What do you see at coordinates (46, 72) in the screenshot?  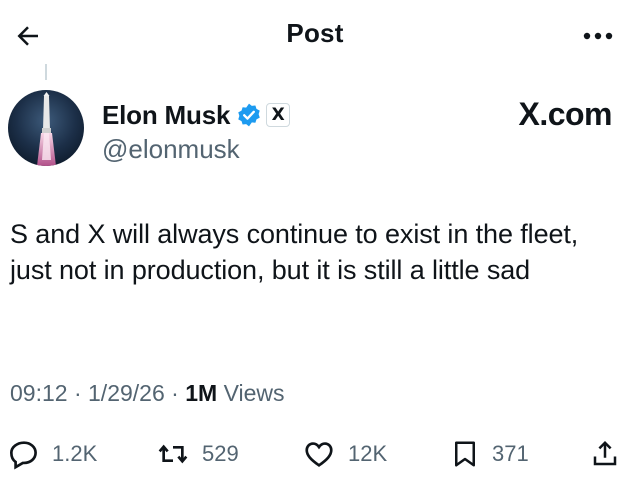 I see `thread-connector-line` at bounding box center [46, 72].